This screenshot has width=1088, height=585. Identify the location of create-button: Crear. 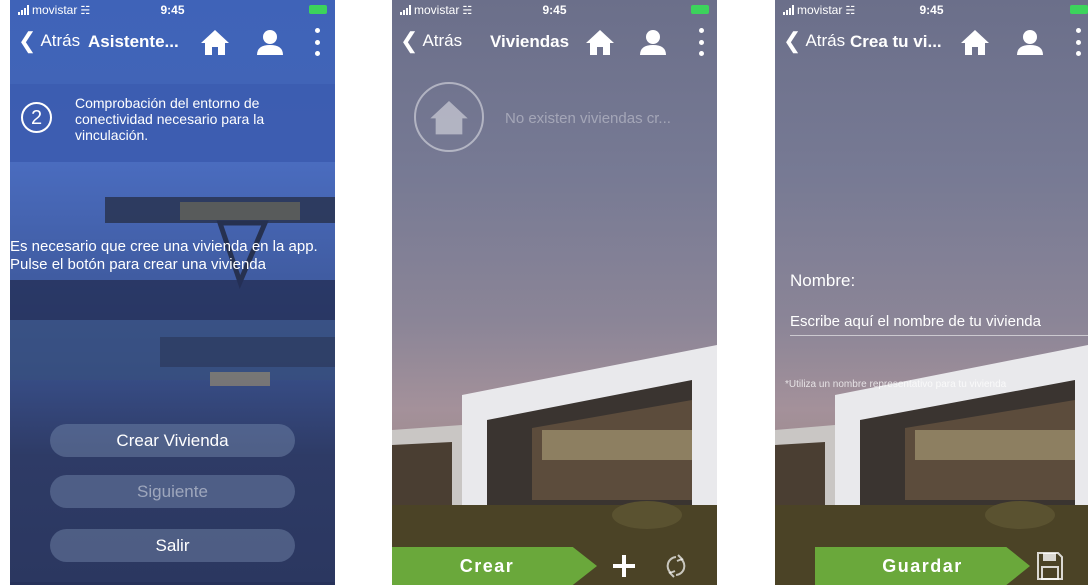
(494, 566).